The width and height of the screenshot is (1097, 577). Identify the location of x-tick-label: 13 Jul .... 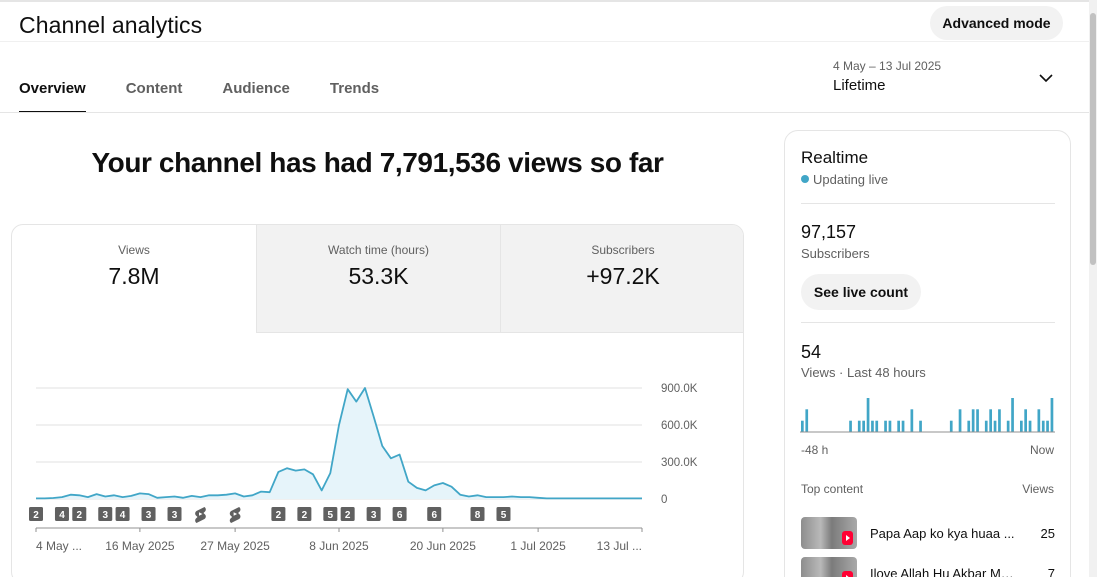
(619, 546).